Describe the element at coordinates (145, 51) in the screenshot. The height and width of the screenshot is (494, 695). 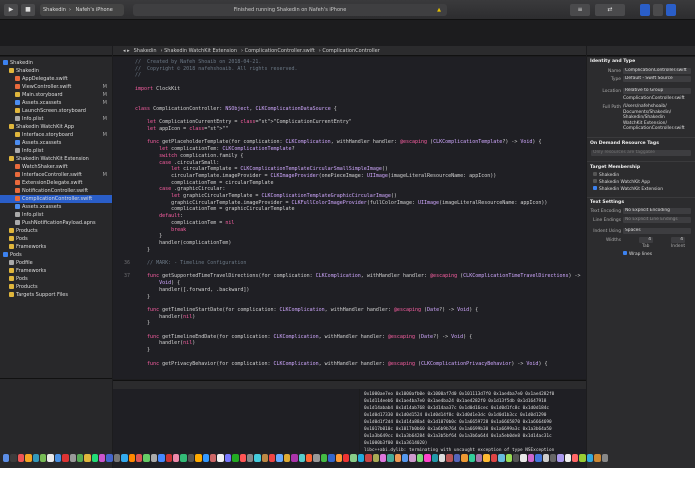
I see `jump-bar-item: Shakedin` at that location.